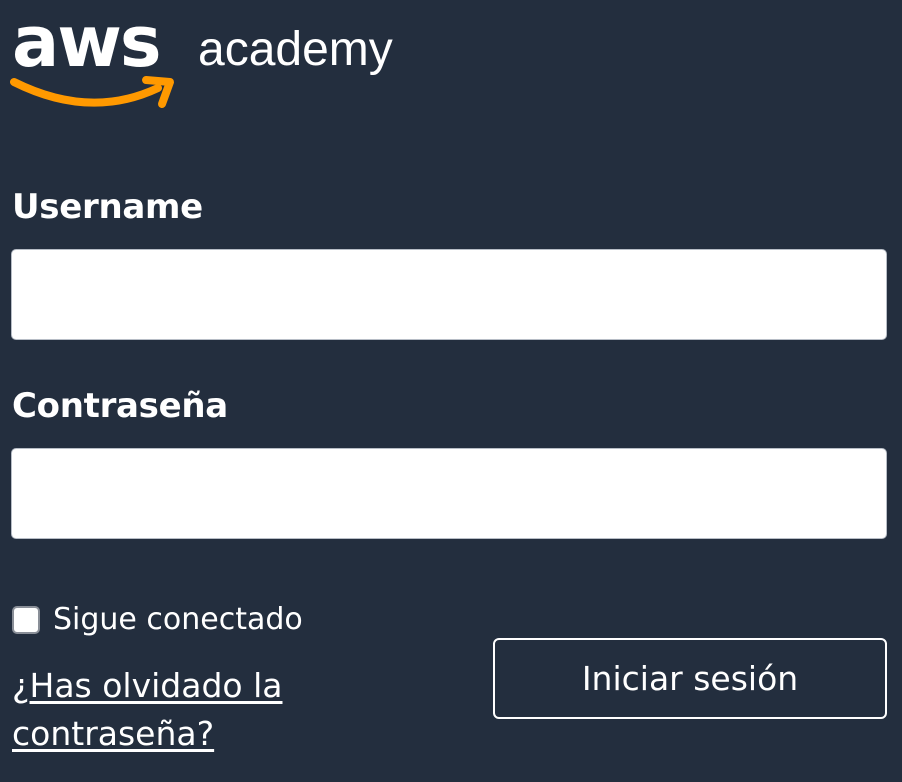 The height and width of the screenshot is (782, 902). What do you see at coordinates (449, 294) in the screenshot?
I see `username-input` at bounding box center [449, 294].